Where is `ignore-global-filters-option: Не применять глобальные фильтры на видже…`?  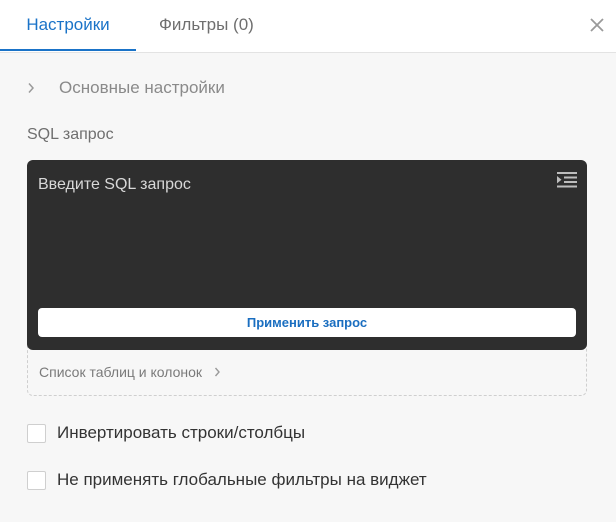 ignore-global-filters-option: Не применять глобальные фильтры на видже… is located at coordinates (227, 480).